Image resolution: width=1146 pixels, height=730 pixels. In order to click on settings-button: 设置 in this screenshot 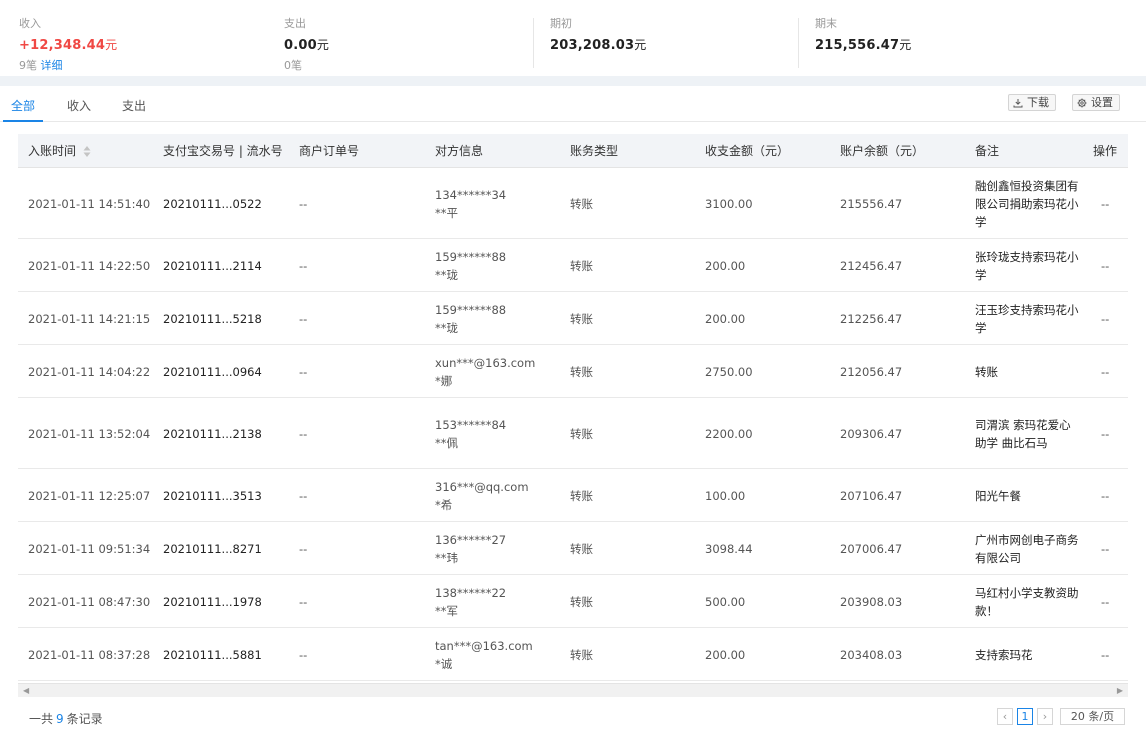, I will do `click(1096, 102)`.